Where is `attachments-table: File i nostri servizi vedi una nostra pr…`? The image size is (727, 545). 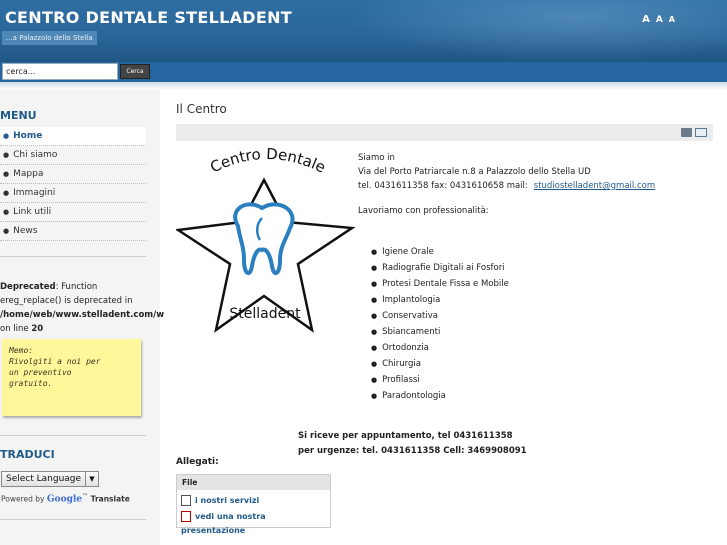
attachments-table: File i nostri servizi vedi una nostra pr… is located at coordinates (253, 504).